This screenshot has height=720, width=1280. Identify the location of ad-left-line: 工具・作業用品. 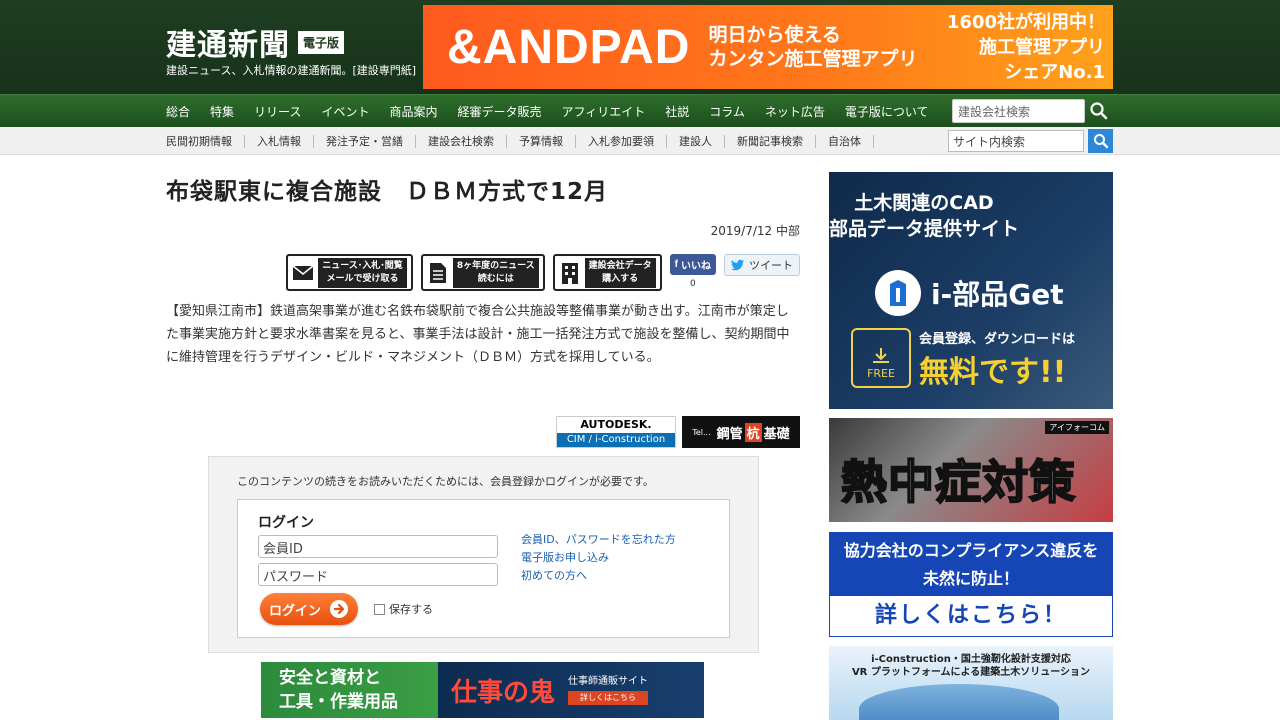
(338, 702).